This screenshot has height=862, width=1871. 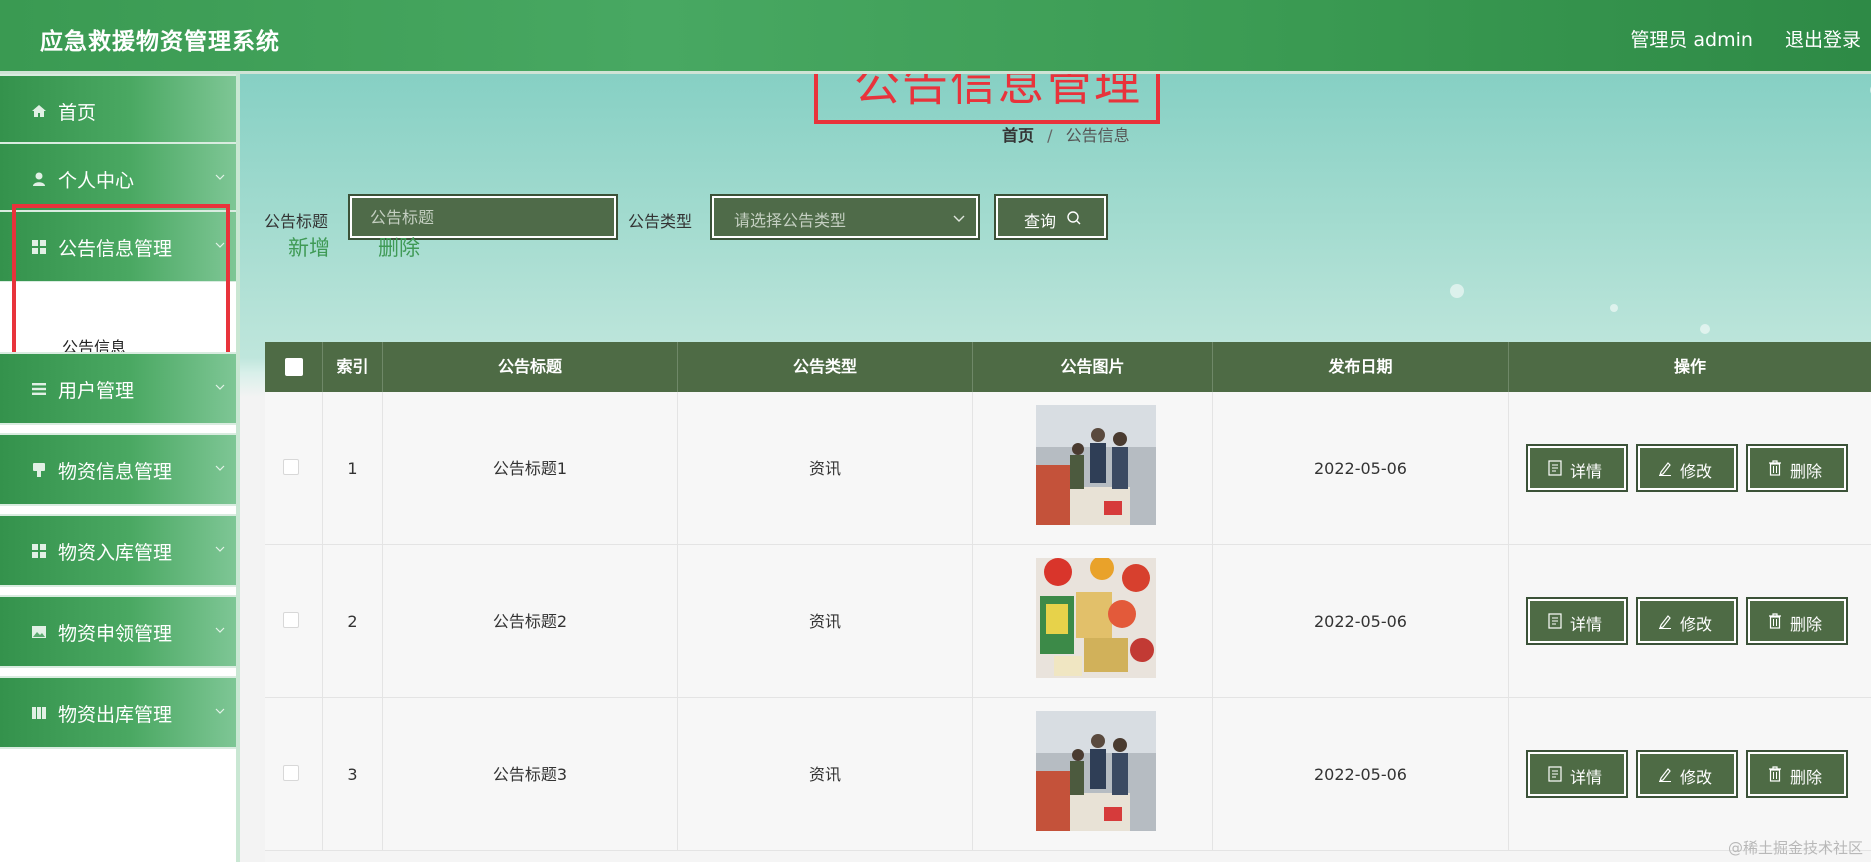 What do you see at coordinates (660, 221) in the screenshot?
I see `type-filter-label: 公告类型` at bounding box center [660, 221].